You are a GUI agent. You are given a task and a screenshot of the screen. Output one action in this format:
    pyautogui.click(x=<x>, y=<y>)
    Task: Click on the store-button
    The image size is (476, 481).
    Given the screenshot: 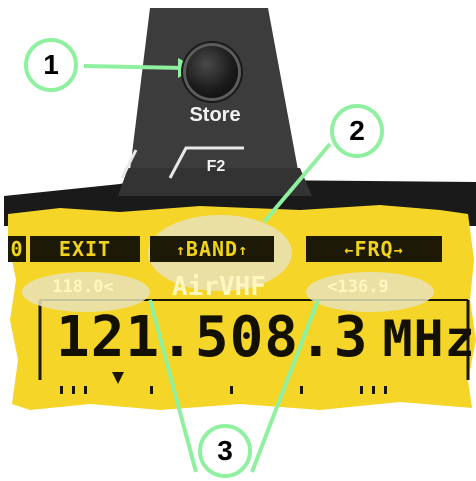 What is the action you would take?
    pyautogui.click(x=212, y=72)
    